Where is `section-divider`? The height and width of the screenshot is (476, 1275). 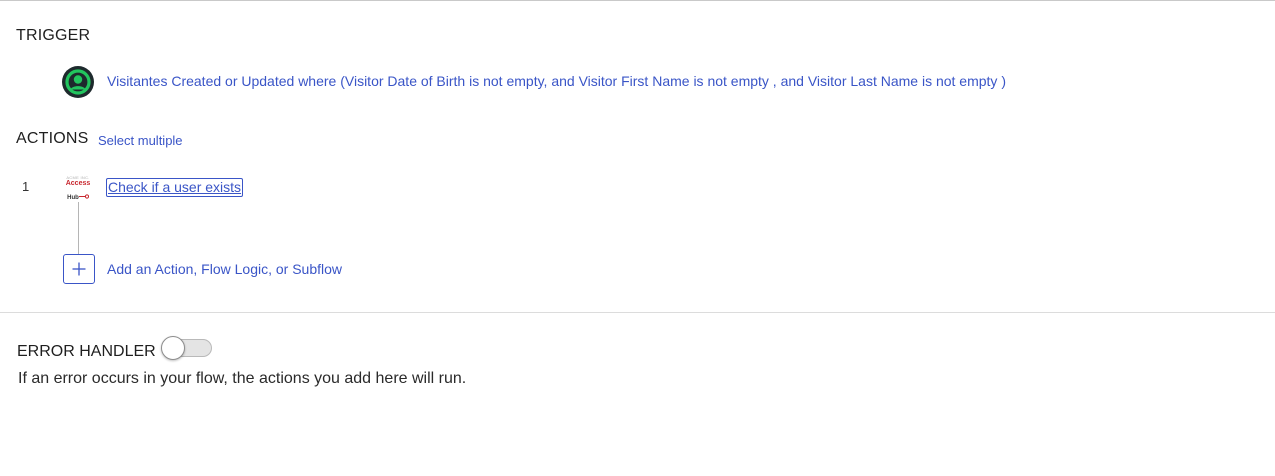 section-divider is located at coordinates (637, 312).